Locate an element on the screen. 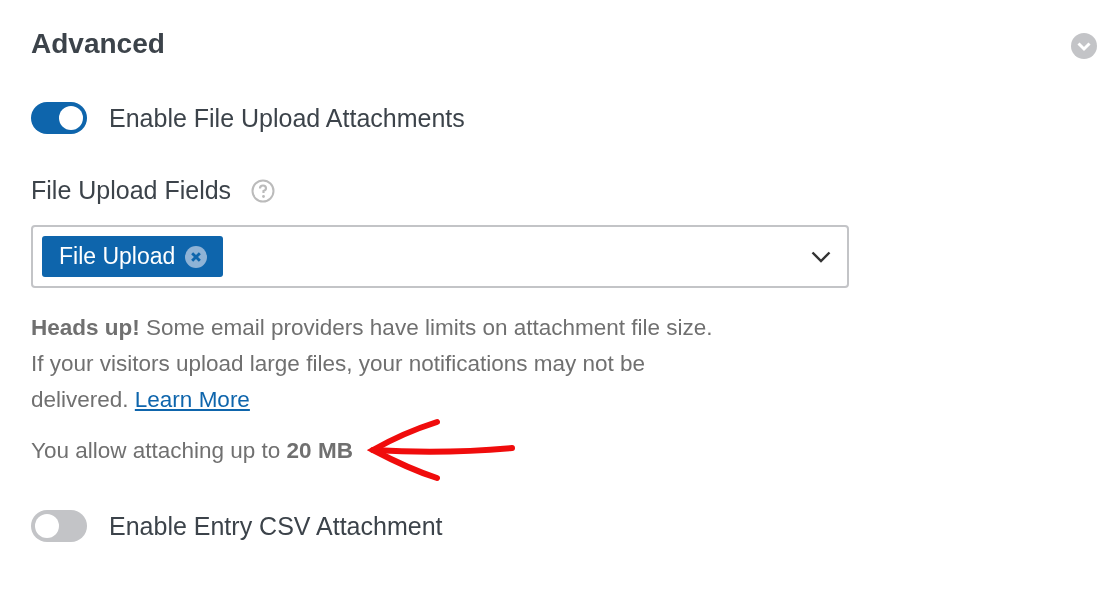  toggle-label: Enable File Upload Attachments is located at coordinates (287, 118).